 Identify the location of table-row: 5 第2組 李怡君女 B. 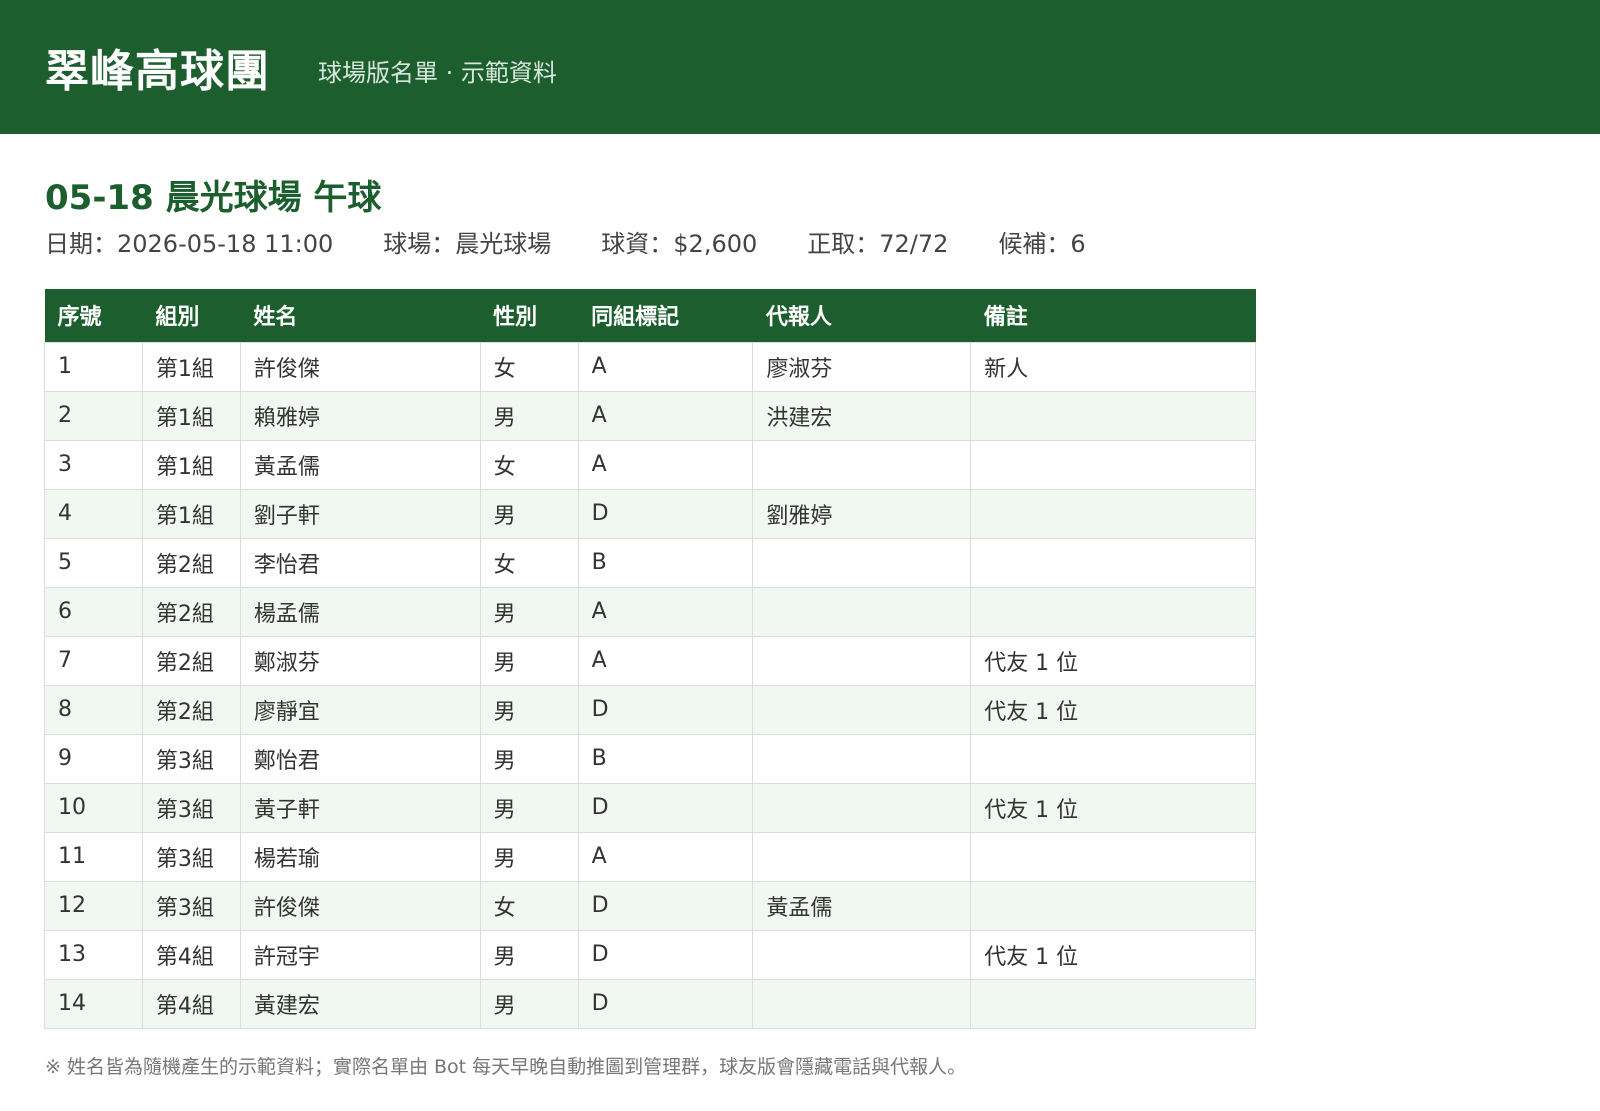
(650, 562).